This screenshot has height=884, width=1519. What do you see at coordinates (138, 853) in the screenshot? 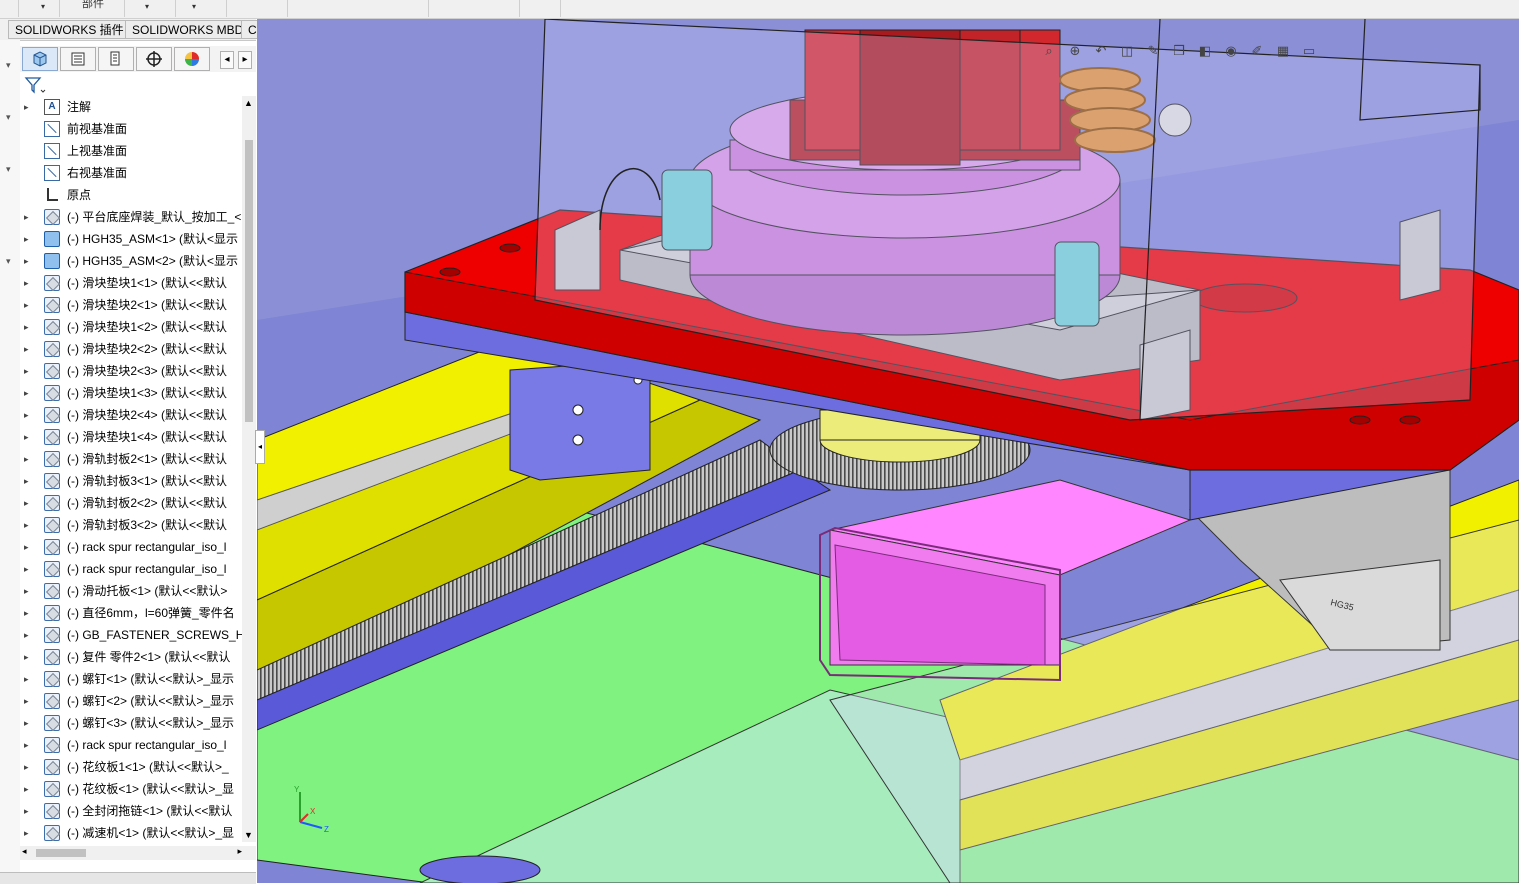
I see `tree-horizontal-scrollbar: ◂ ▸` at bounding box center [138, 853].